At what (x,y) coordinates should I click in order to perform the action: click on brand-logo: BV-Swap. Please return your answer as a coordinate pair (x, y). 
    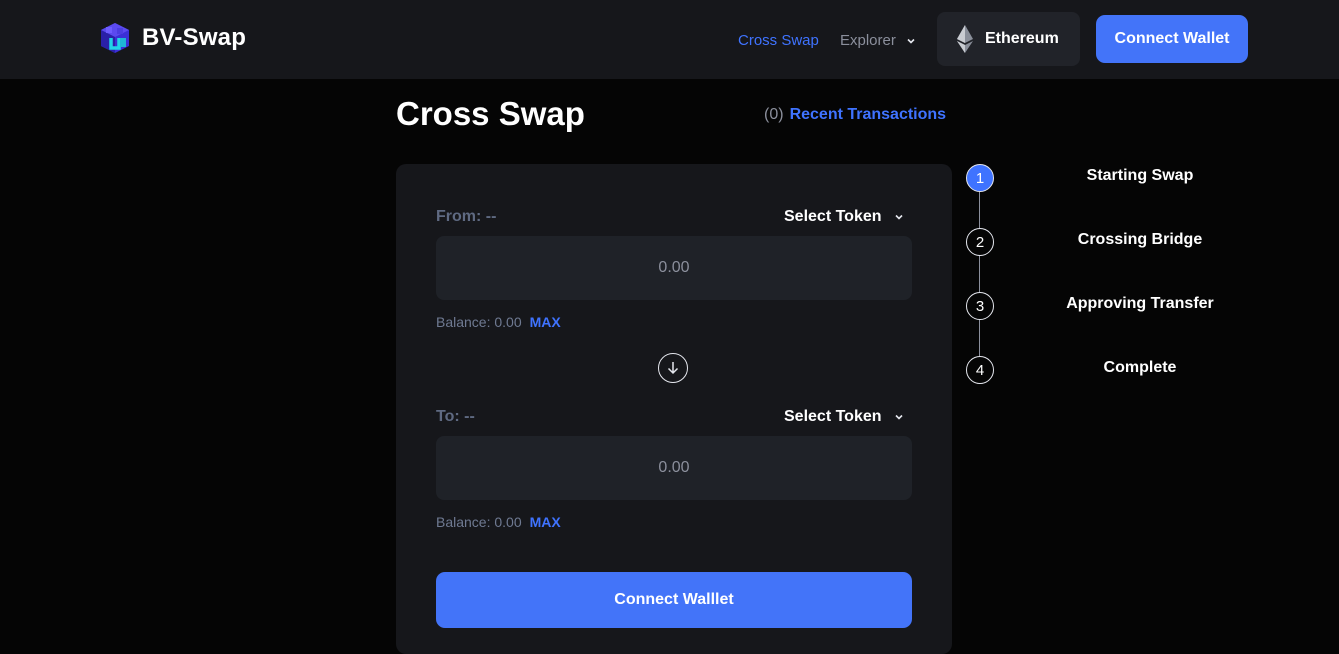
    Looking at the image, I should click on (172, 38).